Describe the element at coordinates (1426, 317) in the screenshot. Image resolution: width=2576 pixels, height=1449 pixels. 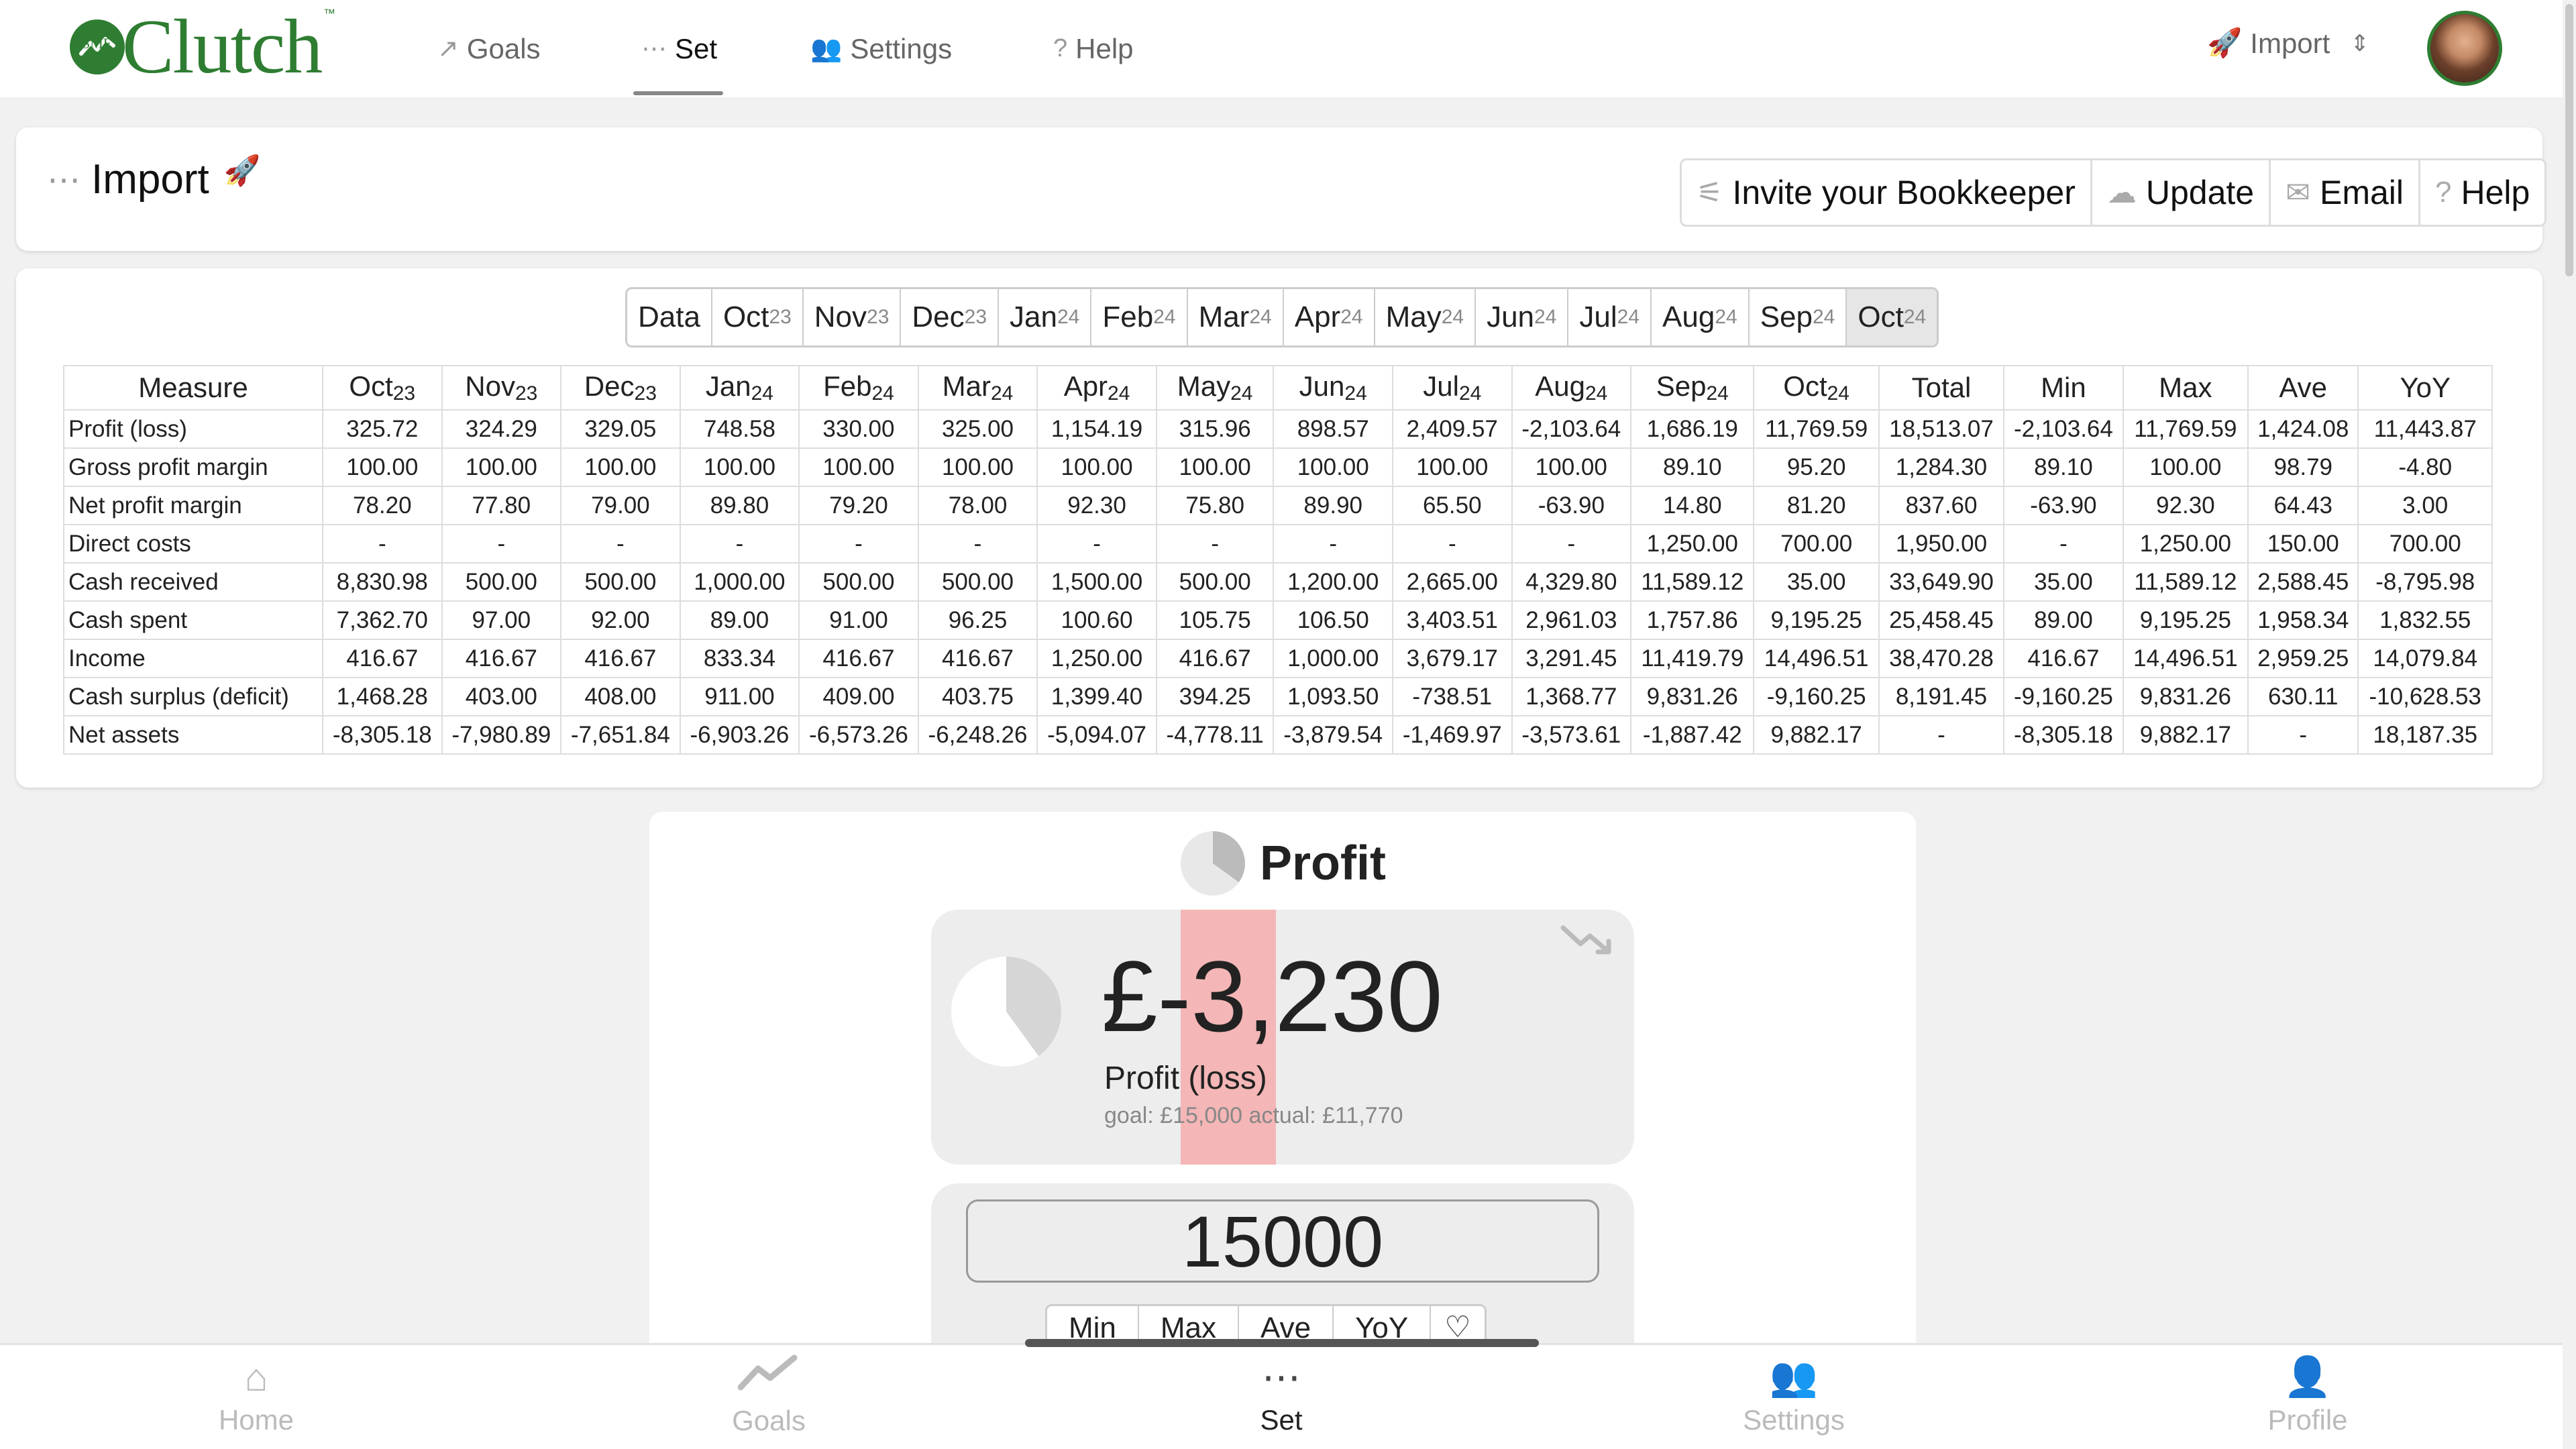
I see `month-tab: May 24` at that location.